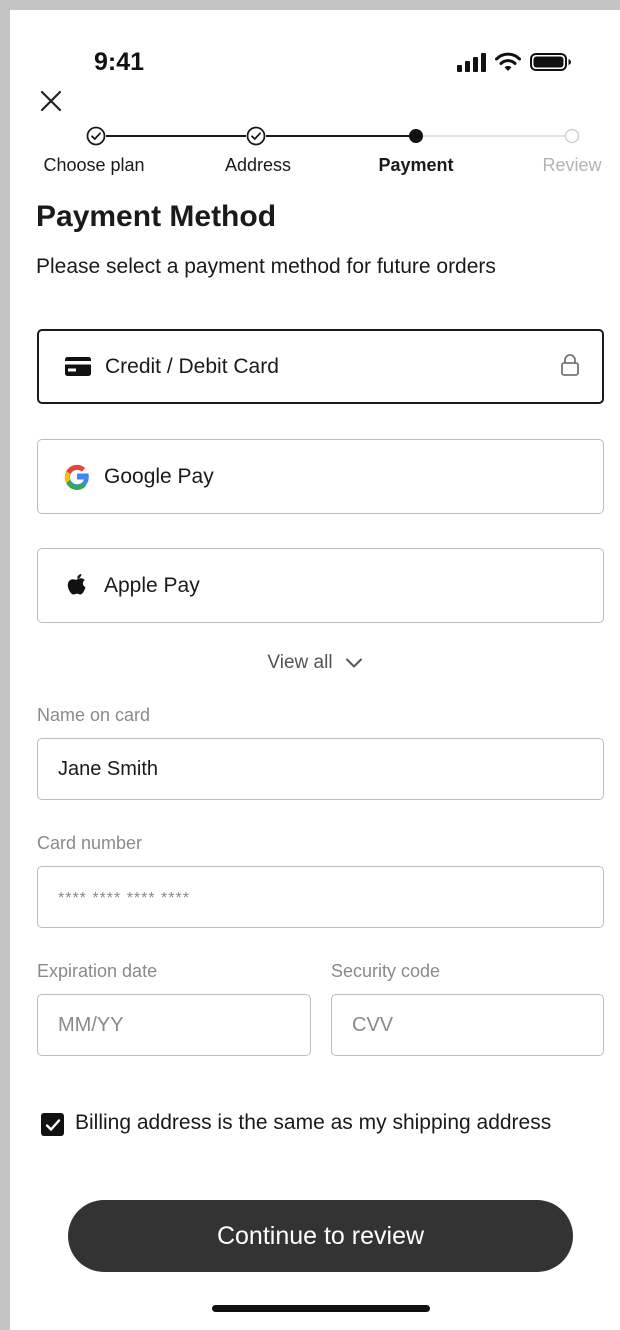 The image size is (620, 1330). Describe the element at coordinates (320, 476) in the screenshot. I see `payment-option-google-pay: Google Pay` at that location.